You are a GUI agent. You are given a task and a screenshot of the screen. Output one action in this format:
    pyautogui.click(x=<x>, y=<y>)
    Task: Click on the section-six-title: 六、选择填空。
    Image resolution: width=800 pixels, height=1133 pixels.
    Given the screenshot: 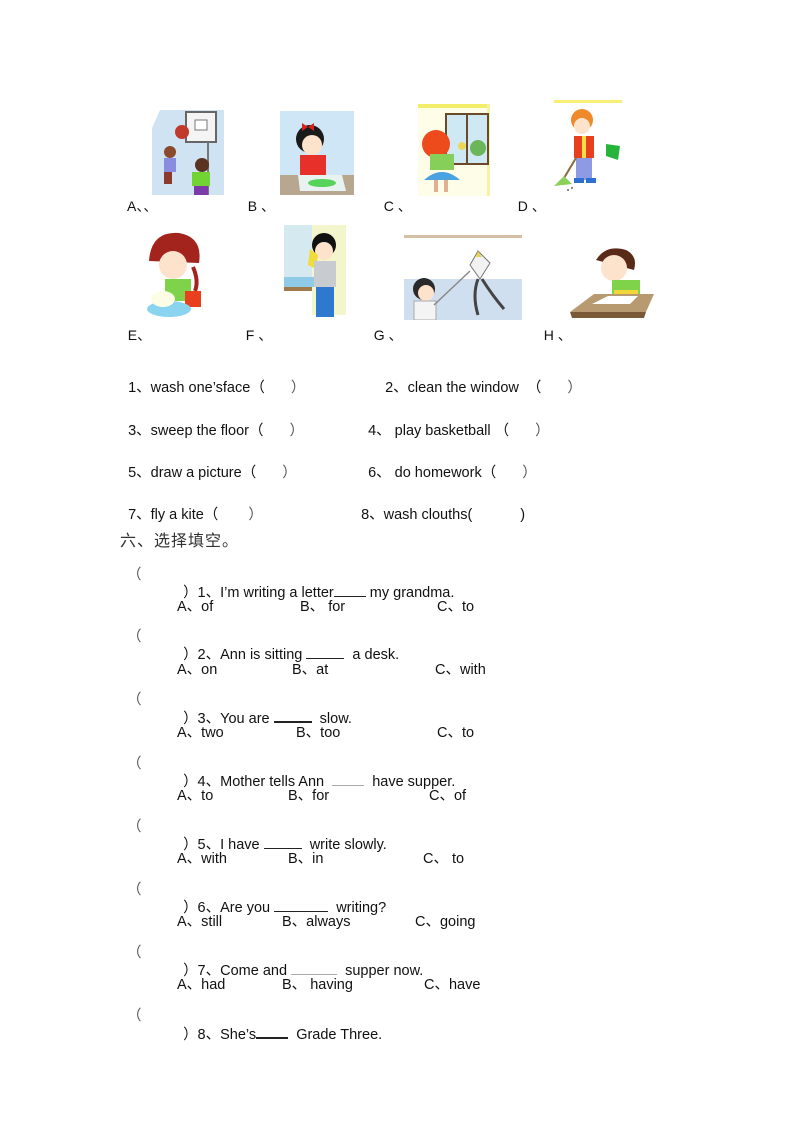 What is the action you would take?
    pyautogui.click(x=180, y=540)
    